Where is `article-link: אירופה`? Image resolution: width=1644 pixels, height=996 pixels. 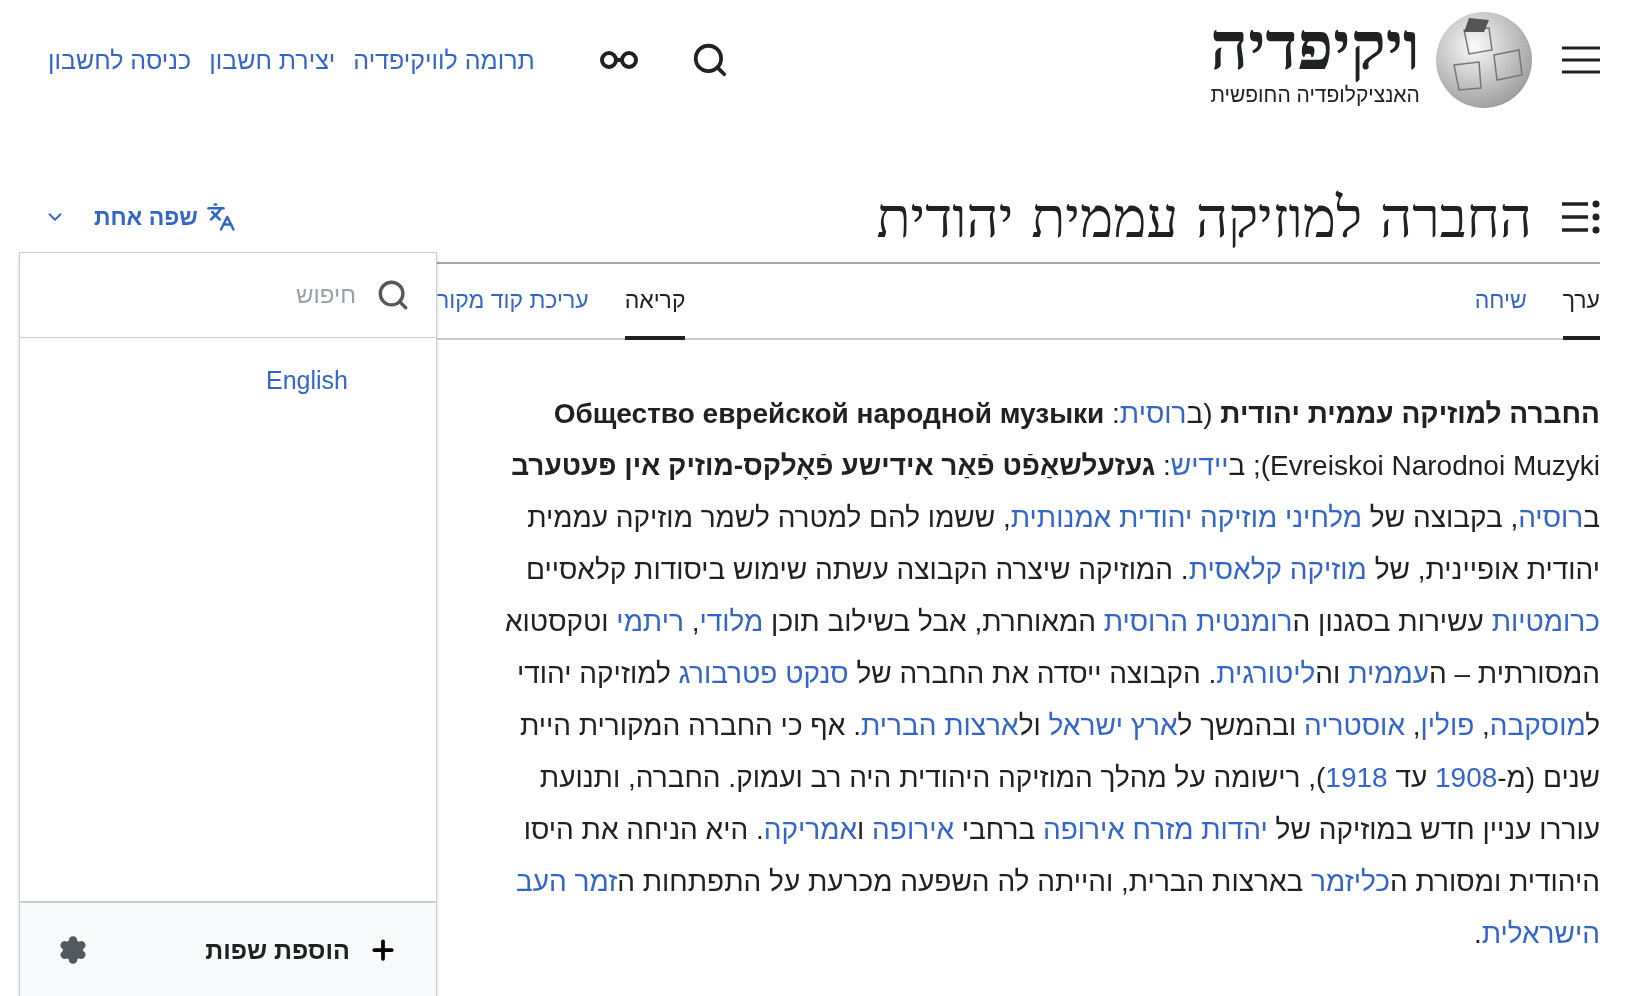 article-link: אירופה is located at coordinates (913, 829).